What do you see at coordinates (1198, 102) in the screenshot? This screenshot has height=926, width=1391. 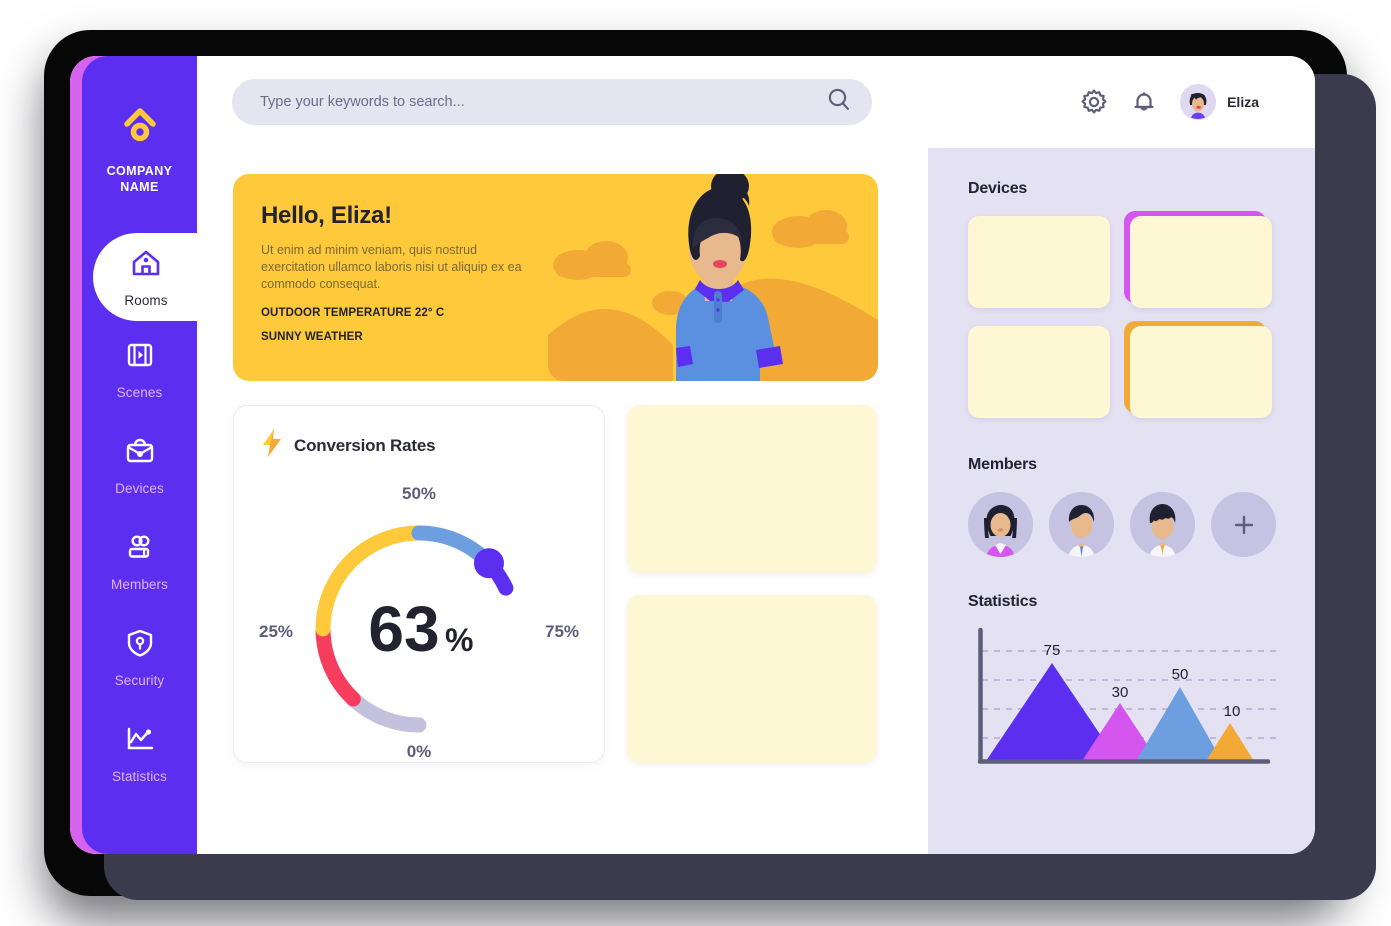 I see `avatar` at bounding box center [1198, 102].